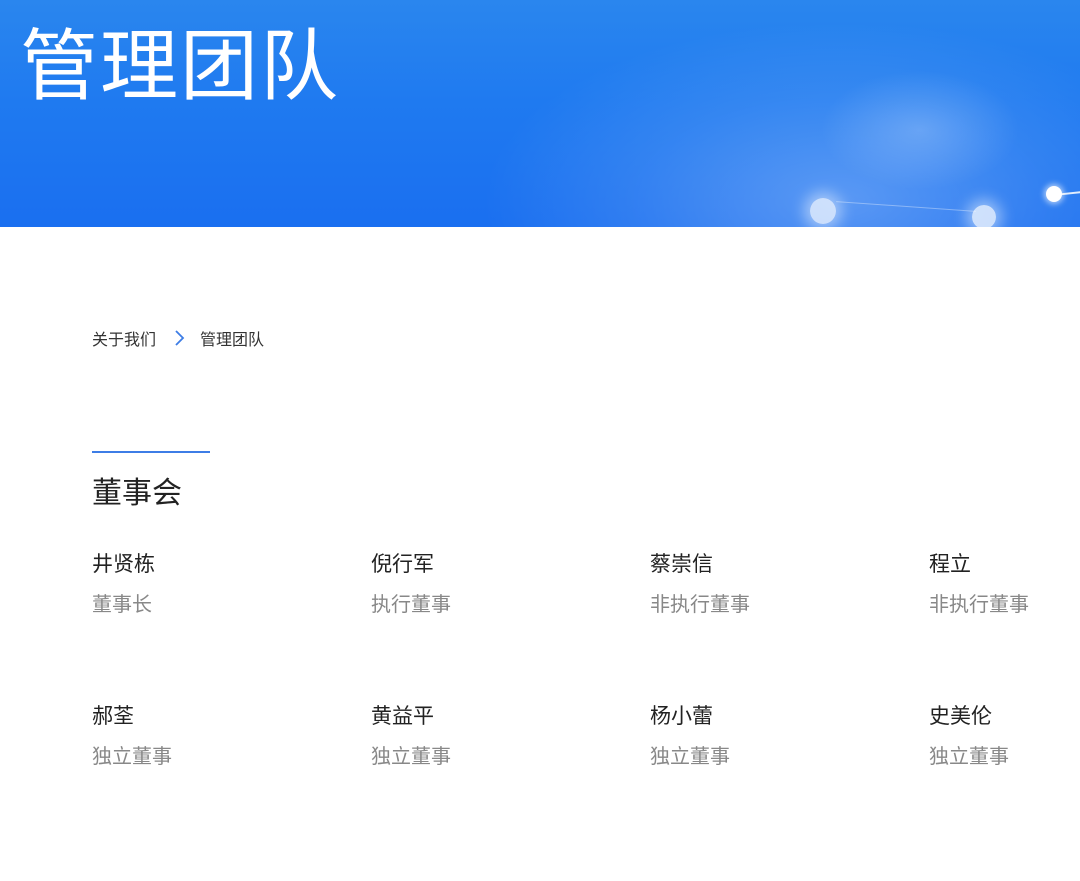  Describe the element at coordinates (681, 564) in the screenshot. I see `member-name: 蔡崇信` at that location.